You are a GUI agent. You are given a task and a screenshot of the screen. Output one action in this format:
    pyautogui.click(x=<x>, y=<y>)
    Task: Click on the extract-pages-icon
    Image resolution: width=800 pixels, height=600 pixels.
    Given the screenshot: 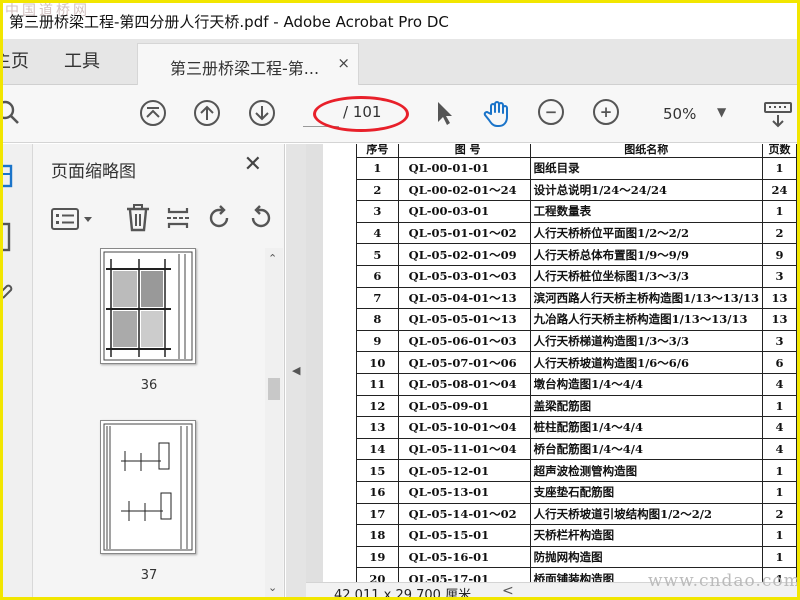 What is the action you would take?
    pyautogui.click(x=178, y=220)
    